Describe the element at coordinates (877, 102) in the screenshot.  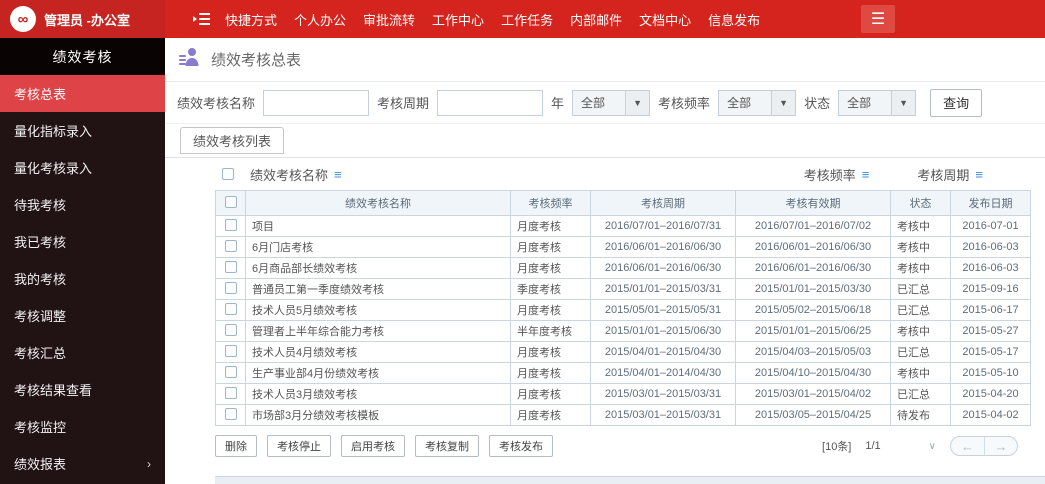
I see `status-select: 全部 ▼` at that location.